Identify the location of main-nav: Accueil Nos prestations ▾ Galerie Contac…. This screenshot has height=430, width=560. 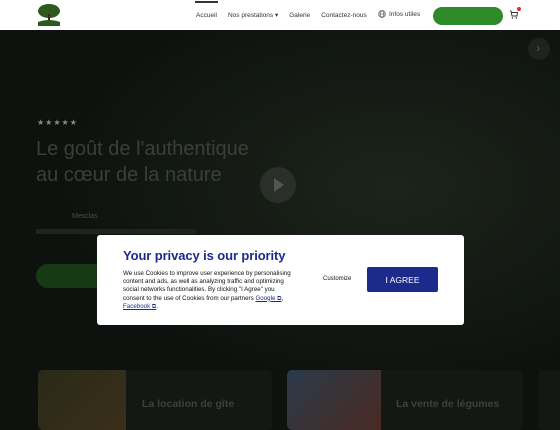
(286, 15).